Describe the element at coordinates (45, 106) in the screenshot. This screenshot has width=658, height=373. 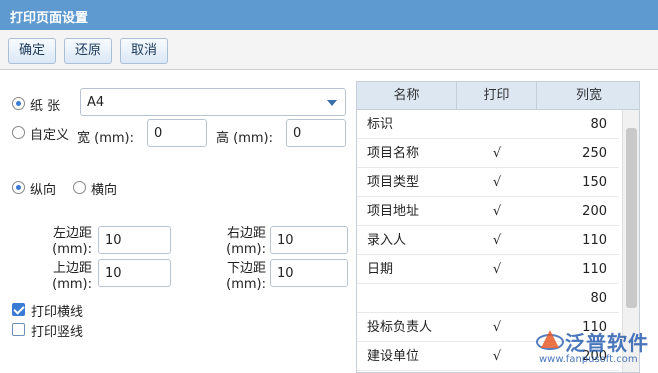
I see `paper-label: 纸 张` at that location.